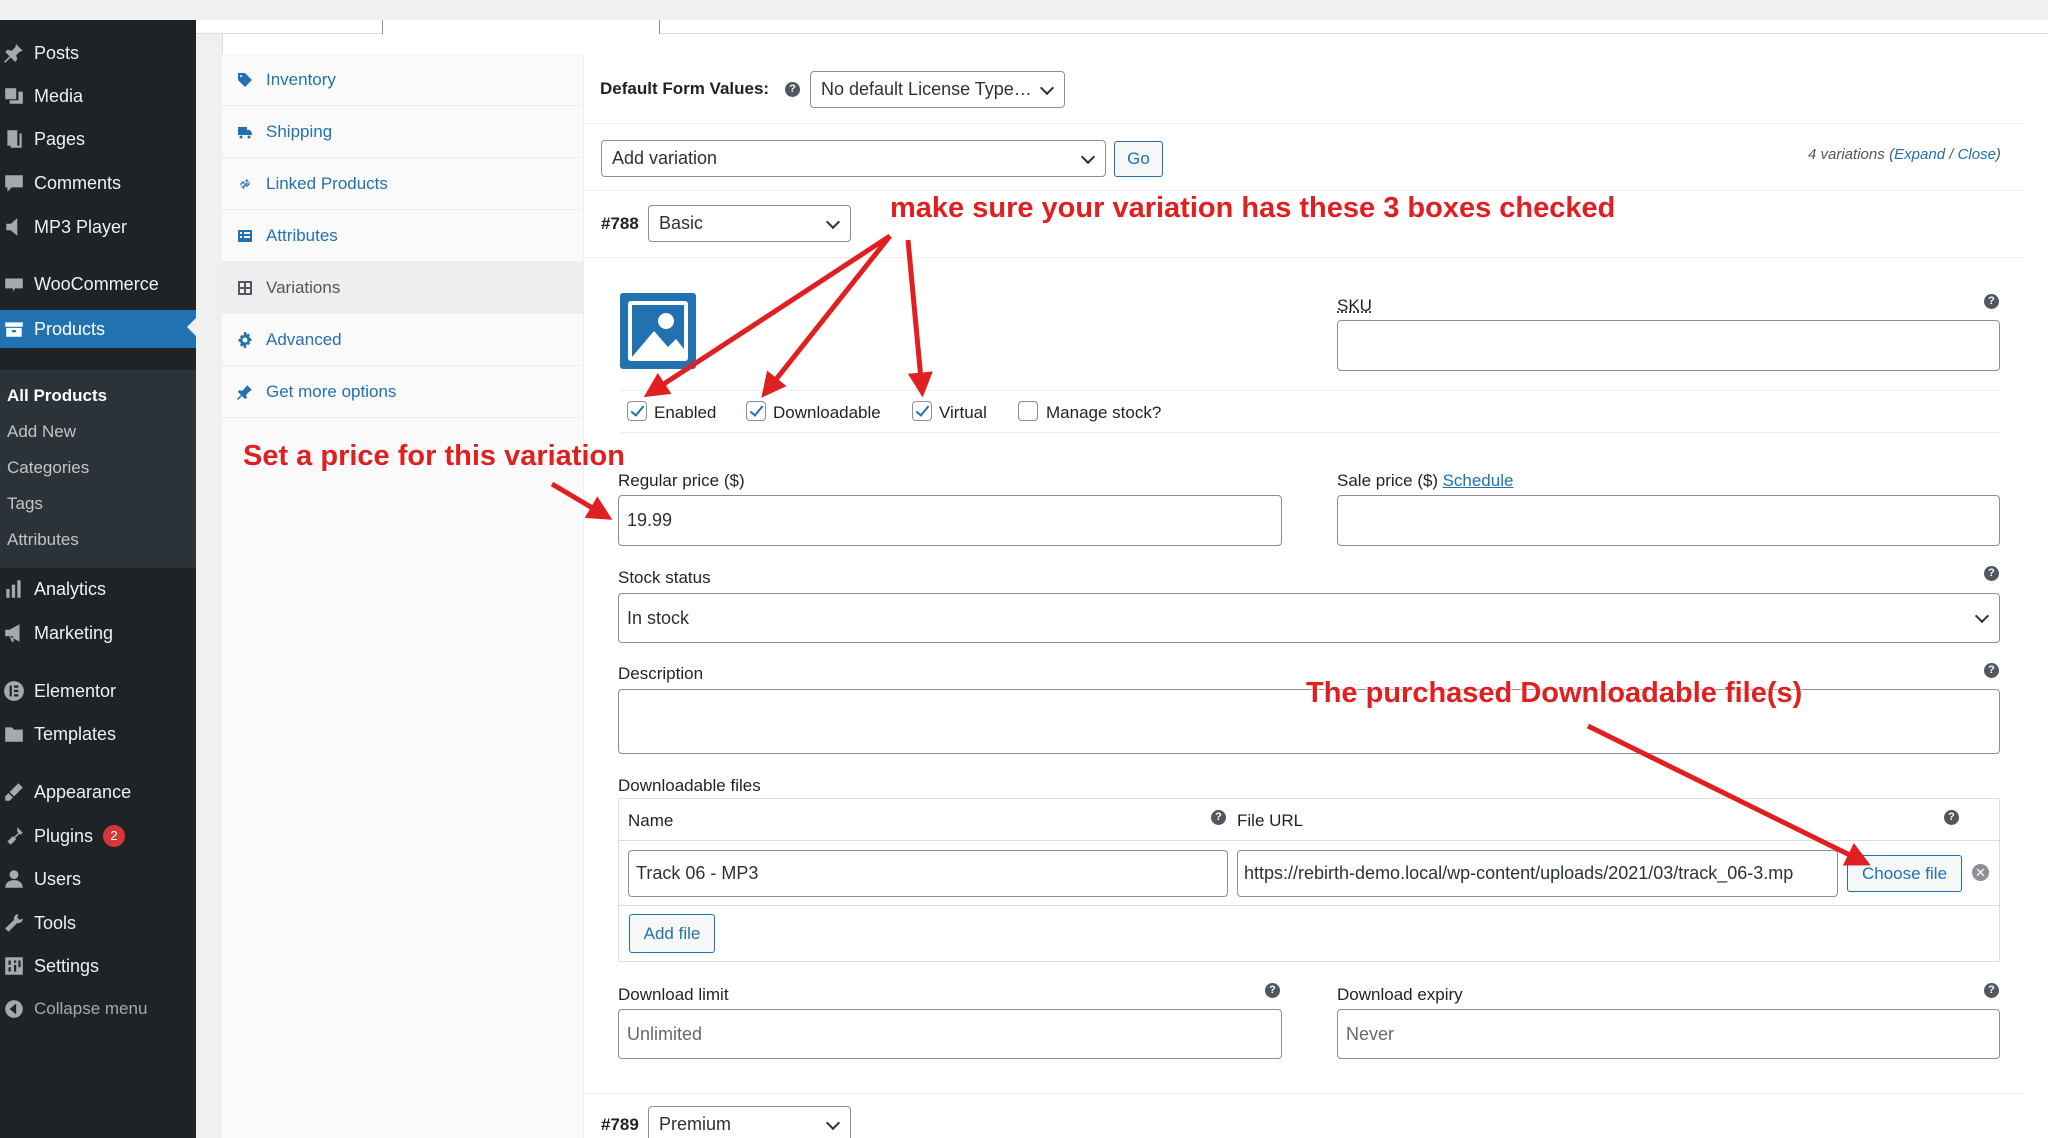 This screenshot has width=2048, height=1138. What do you see at coordinates (98, 227) in the screenshot?
I see `menu-item-mp3-player: MP3 Player` at bounding box center [98, 227].